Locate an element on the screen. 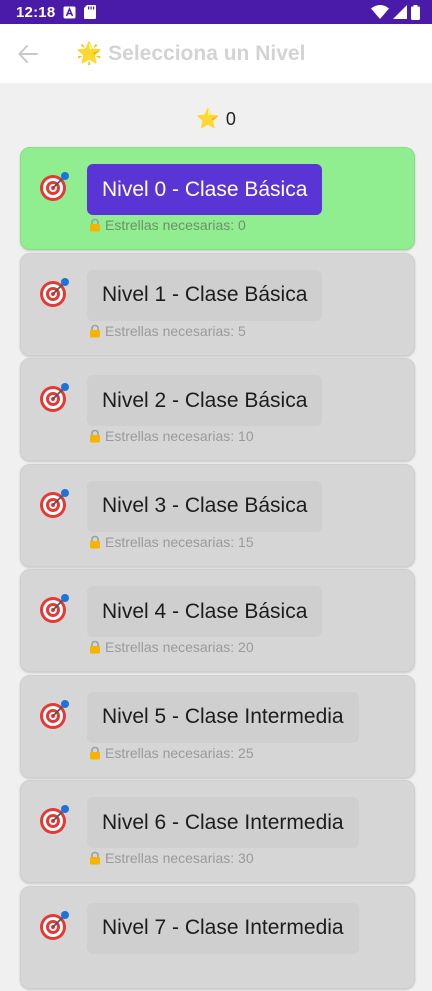  page-title: 🌟 Selecciona un Nivel is located at coordinates (190, 53).